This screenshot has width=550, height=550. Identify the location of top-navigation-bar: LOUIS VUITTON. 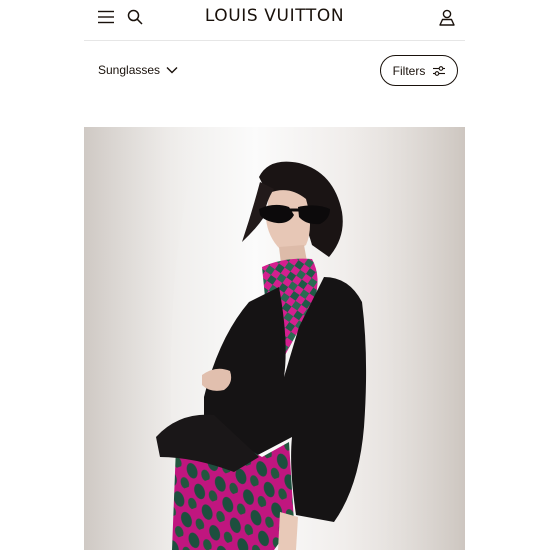
(274, 20).